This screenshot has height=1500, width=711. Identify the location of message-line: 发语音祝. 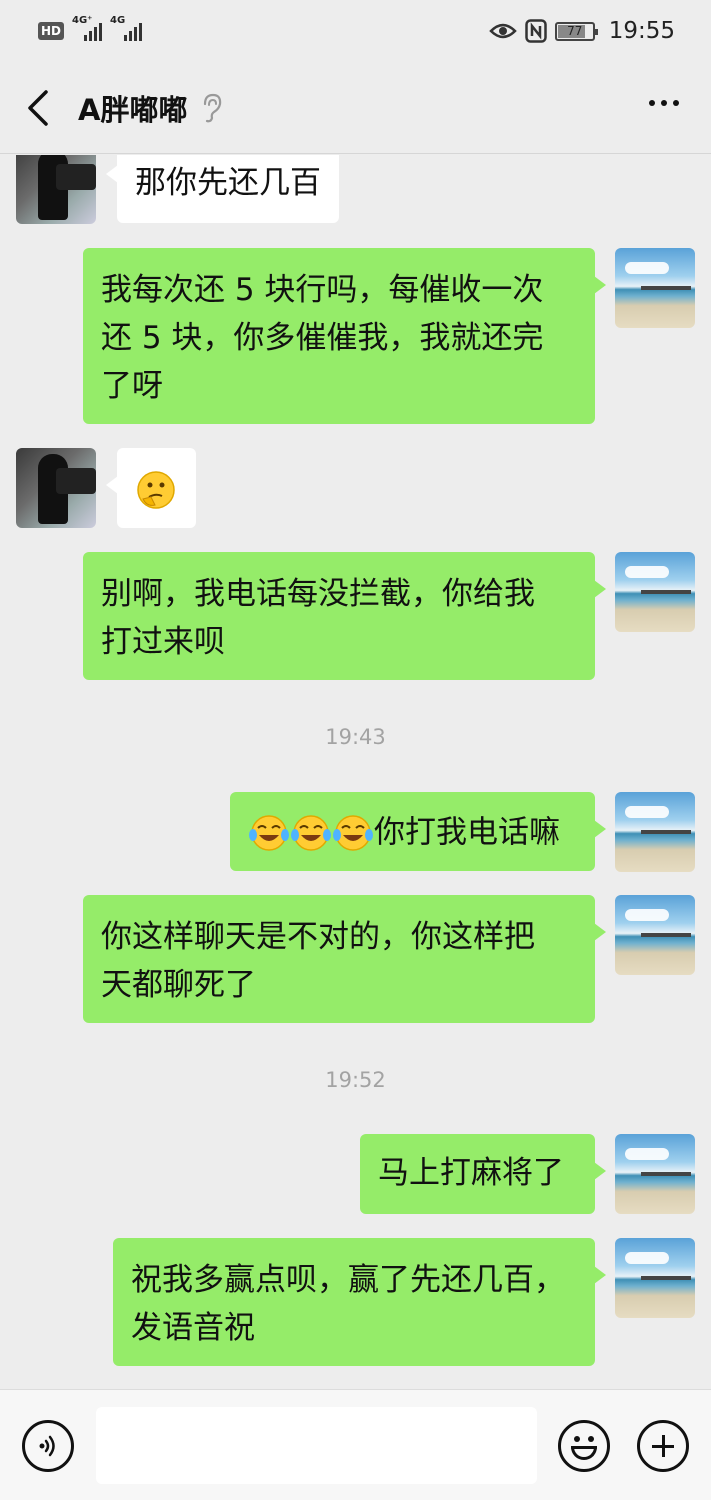
(193, 1328).